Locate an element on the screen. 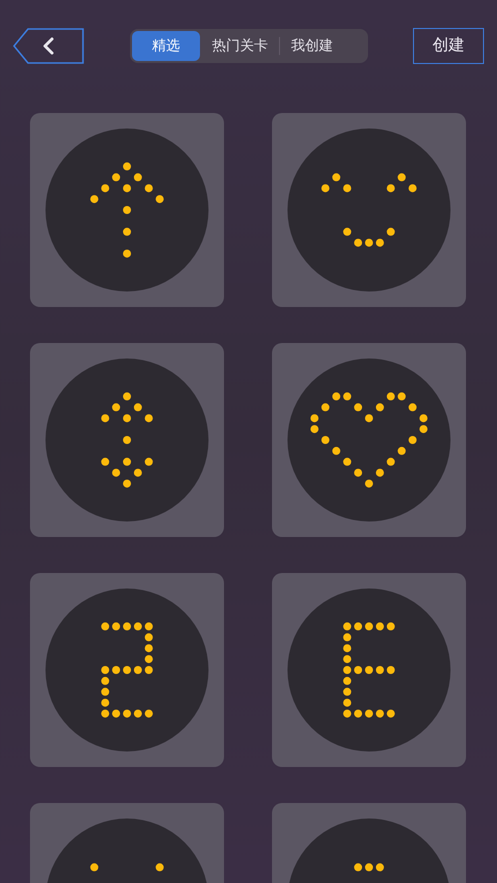 This screenshot has width=497, height=883. tab: 精选 is located at coordinates (166, 45).